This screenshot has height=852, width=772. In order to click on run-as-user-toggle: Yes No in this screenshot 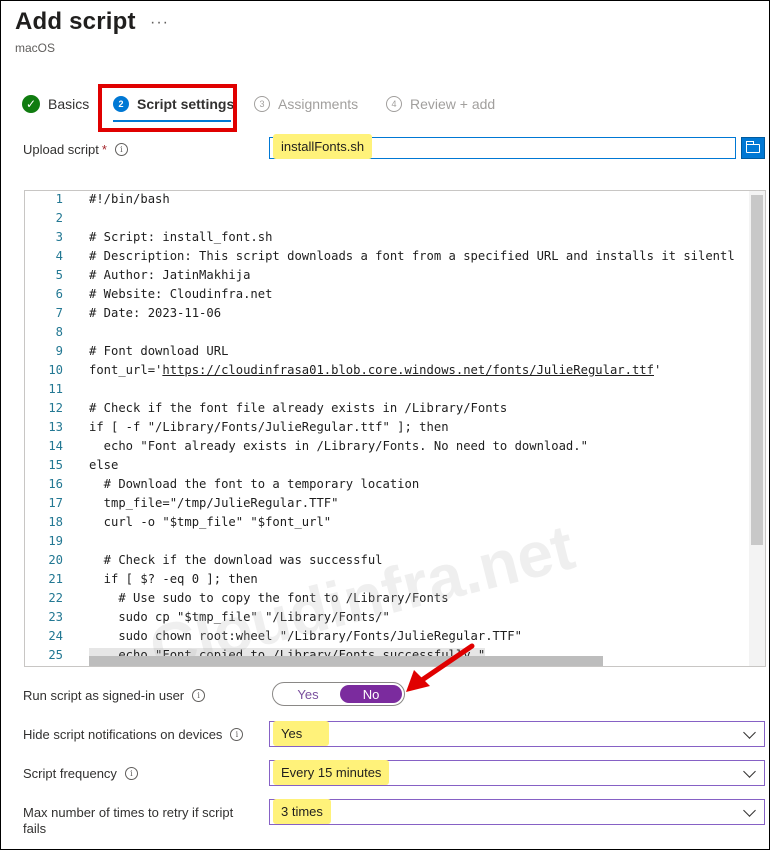, I will do `click(338, 694)`.